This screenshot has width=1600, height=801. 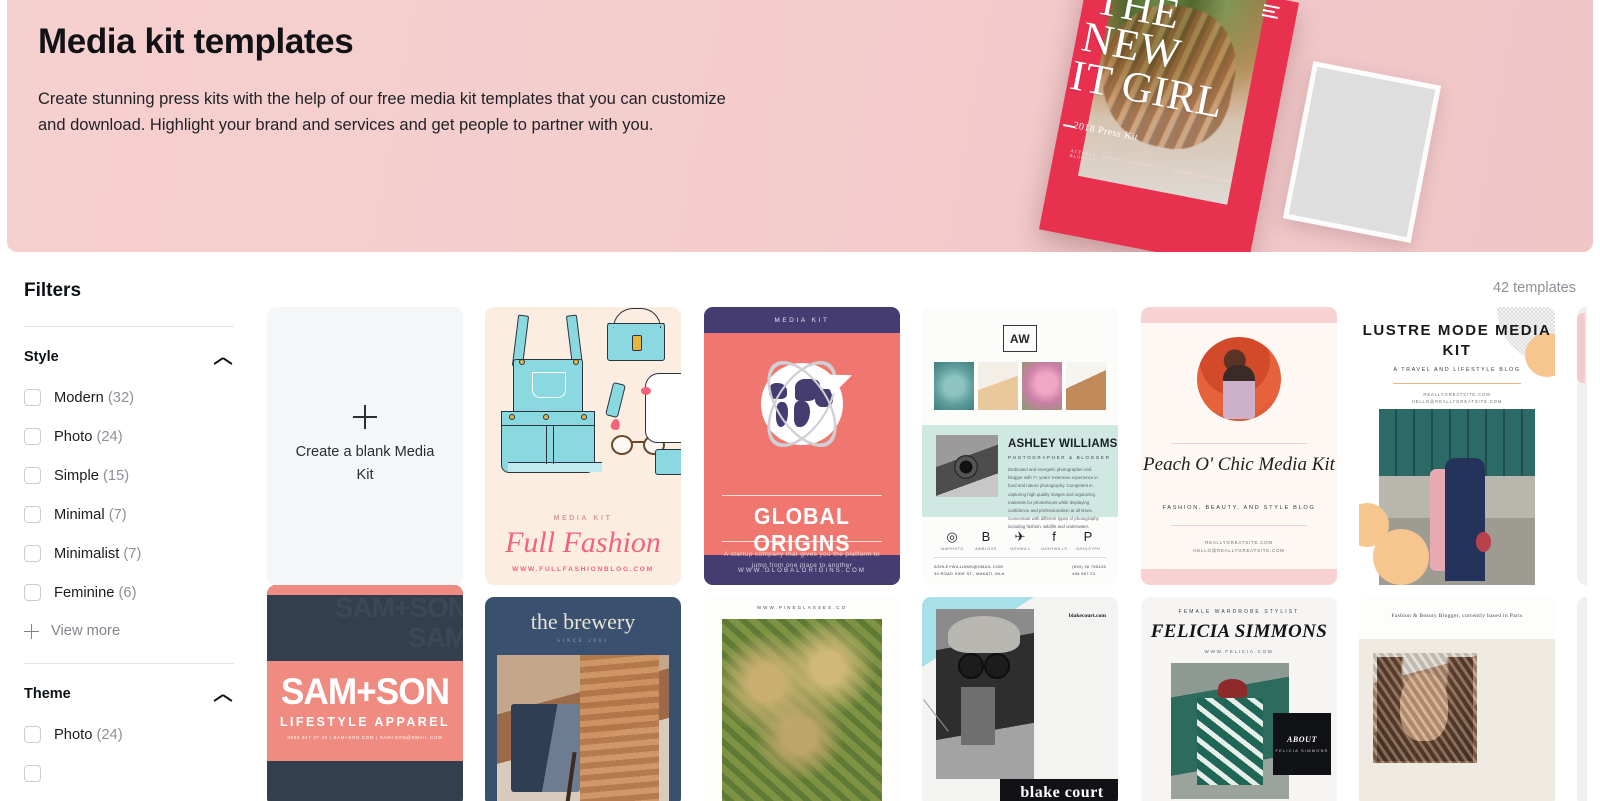 What do you see at coordinates (129, 722) in the screenshot?
I see `filter-section-theme: Theme Photo (24)` at bounding box center [129, 722].